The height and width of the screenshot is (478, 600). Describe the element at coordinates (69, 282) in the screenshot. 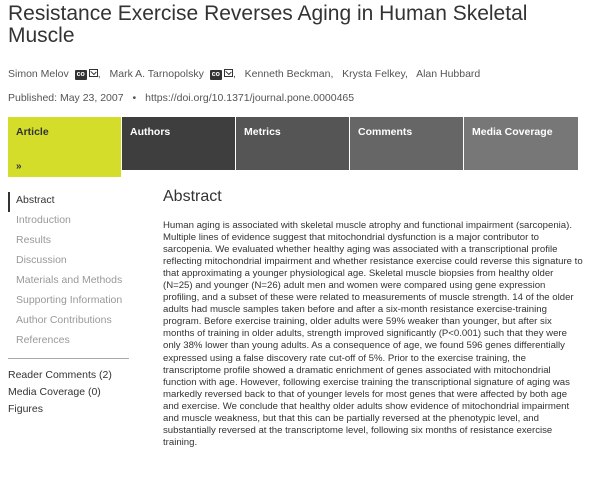

I see `nav-item-materials-and-methods: Materials and Methods` at that location.